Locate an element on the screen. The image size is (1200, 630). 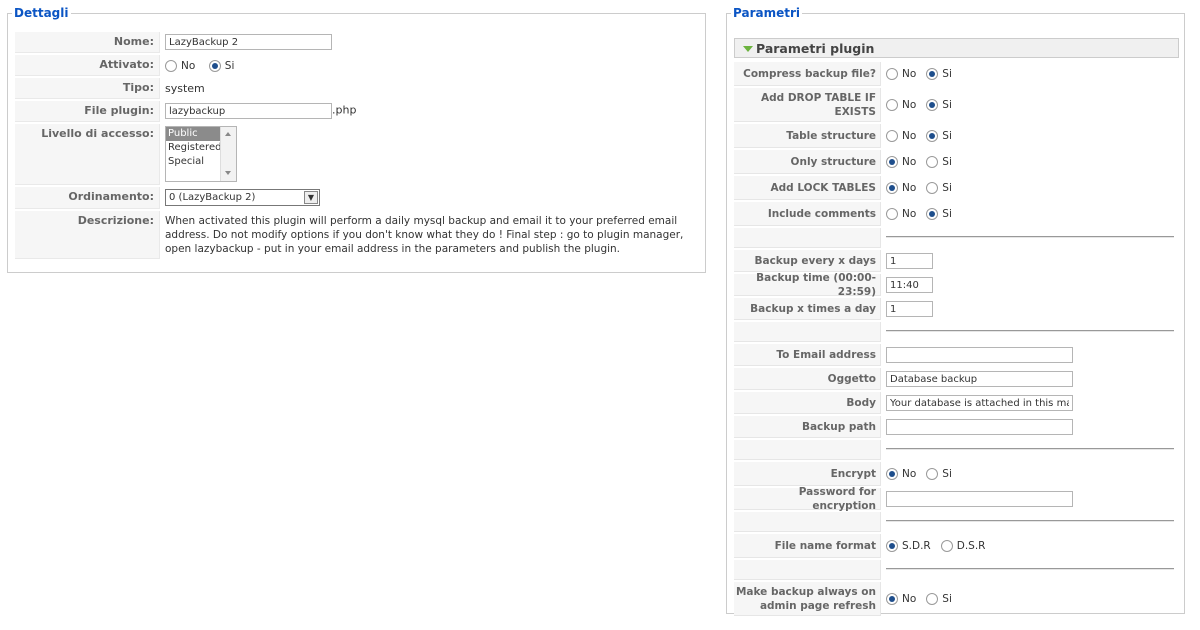
admin-refresh-si-radio is located at coordinates (932, 599).